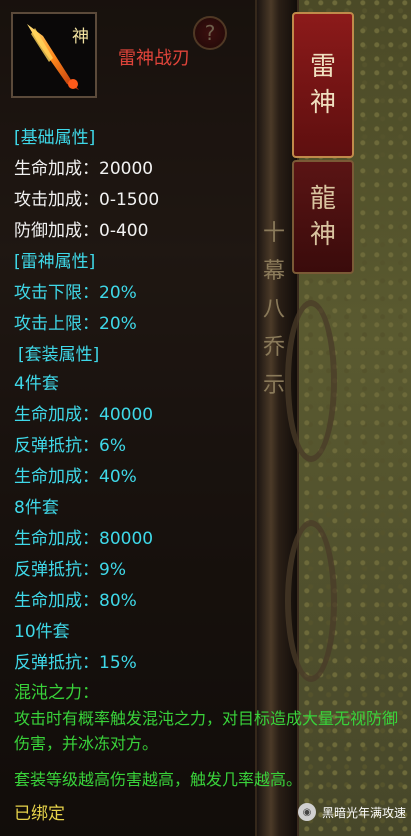 The height and width of the screenshot is (836, 411). Describe the element at coordinates (273, 385) in the screenshot. I see `pillar-rune: 示` at that location.